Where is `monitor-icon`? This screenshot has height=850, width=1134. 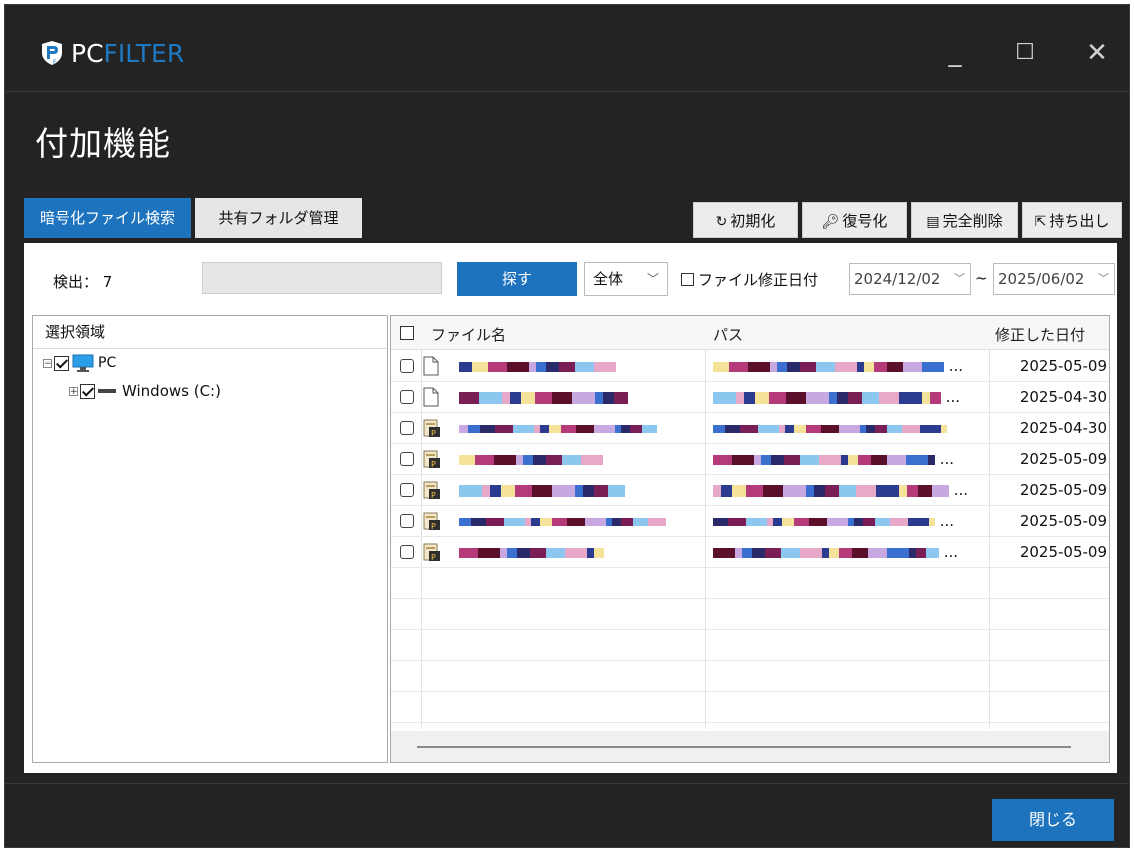
monitor-icon is located at coordinates (83, 363).